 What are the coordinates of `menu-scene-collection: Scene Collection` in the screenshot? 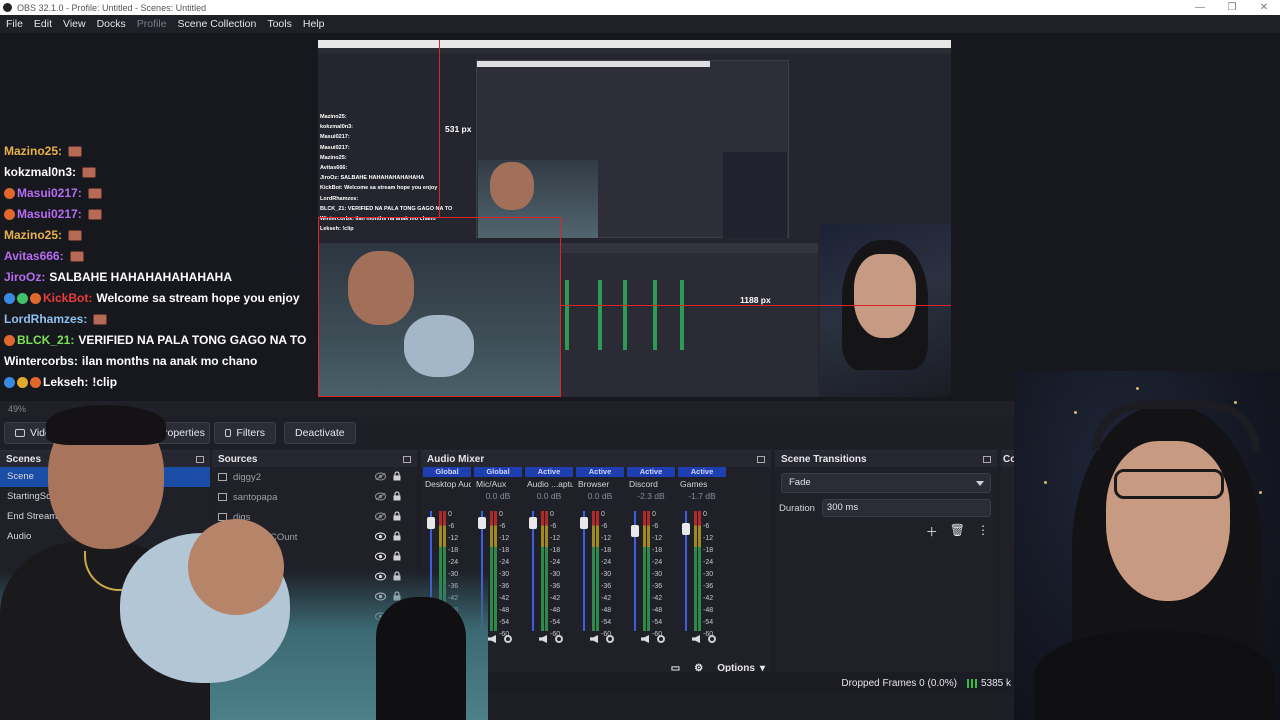 It's located at (217, 24).